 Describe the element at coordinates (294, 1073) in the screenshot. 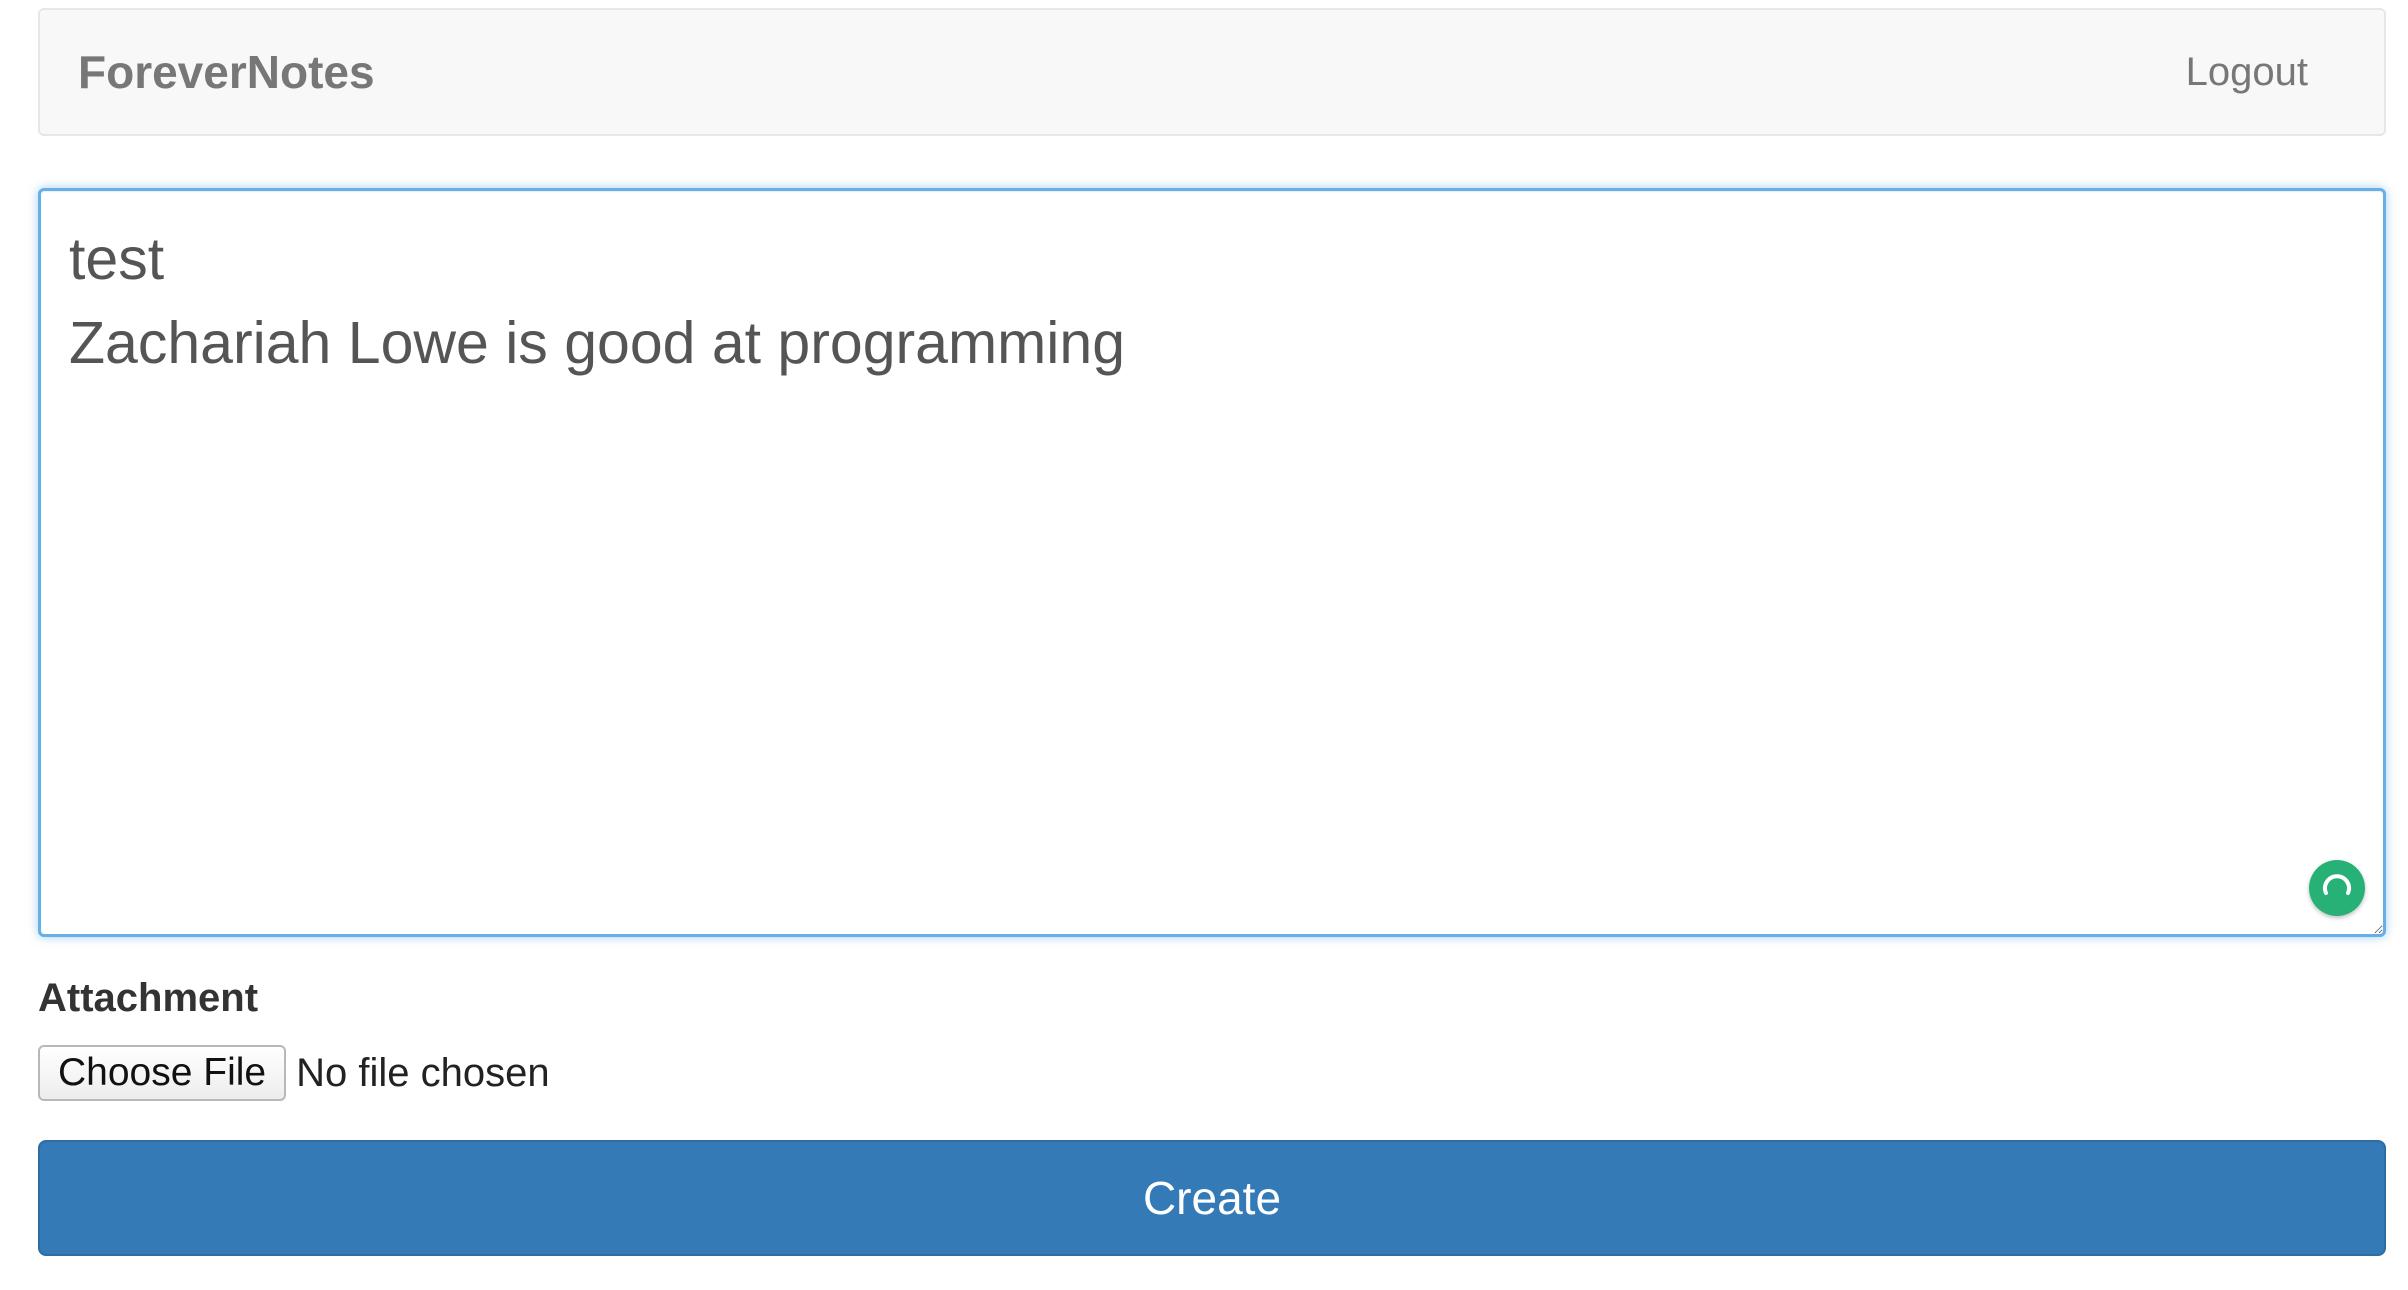

I see `file-input: Choose File No file chosen` at that location.